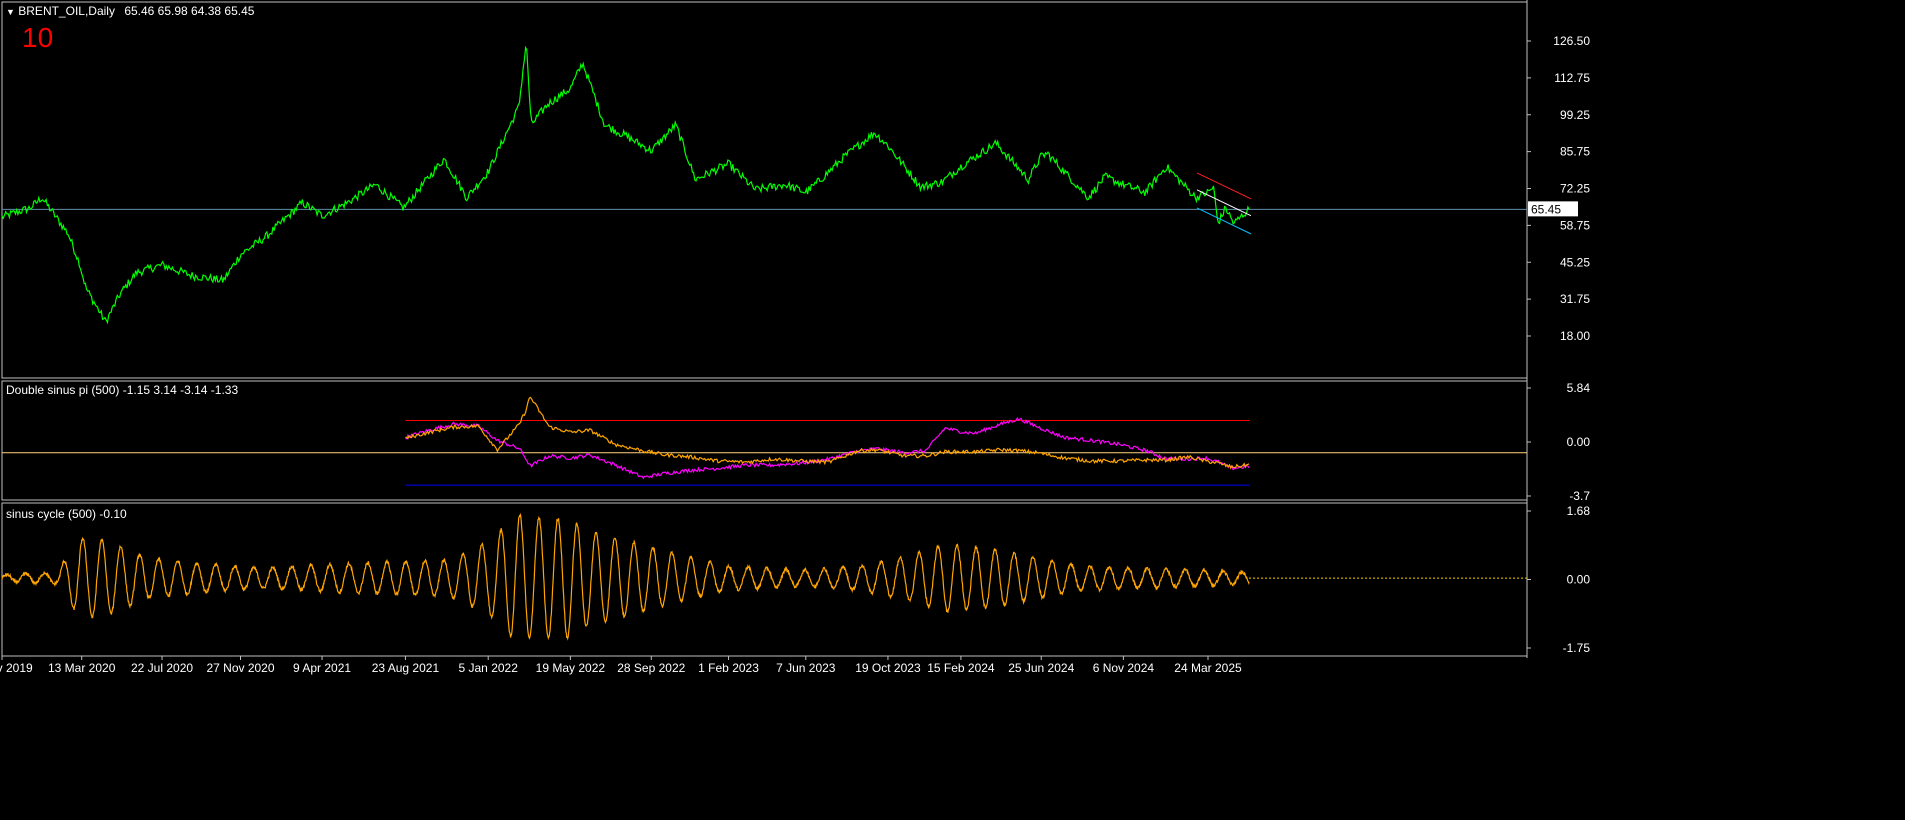 Image resolution: width=1905 pixels, height=820 pixels. What do you see at coordinates (240, 668) in the screenshot?
I see `x-axis-label: 27 Nov 2020` at bounding box center [240, 668].